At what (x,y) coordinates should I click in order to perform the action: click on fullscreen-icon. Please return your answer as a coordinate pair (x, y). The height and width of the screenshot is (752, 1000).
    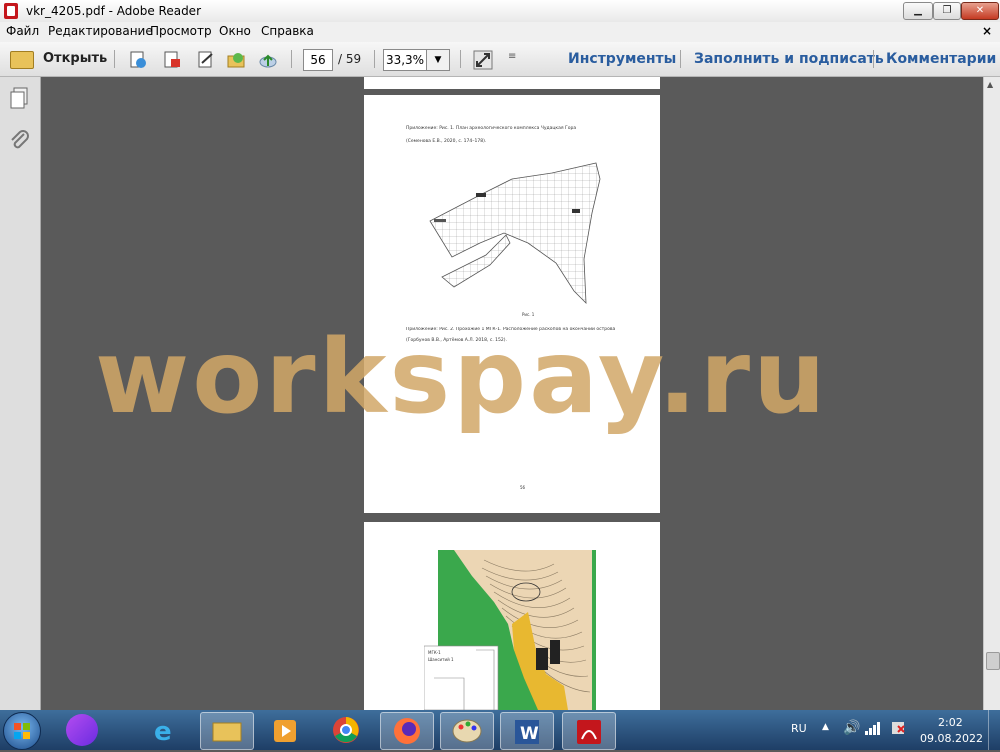
    Looking at the image, I should click on (483, 60).